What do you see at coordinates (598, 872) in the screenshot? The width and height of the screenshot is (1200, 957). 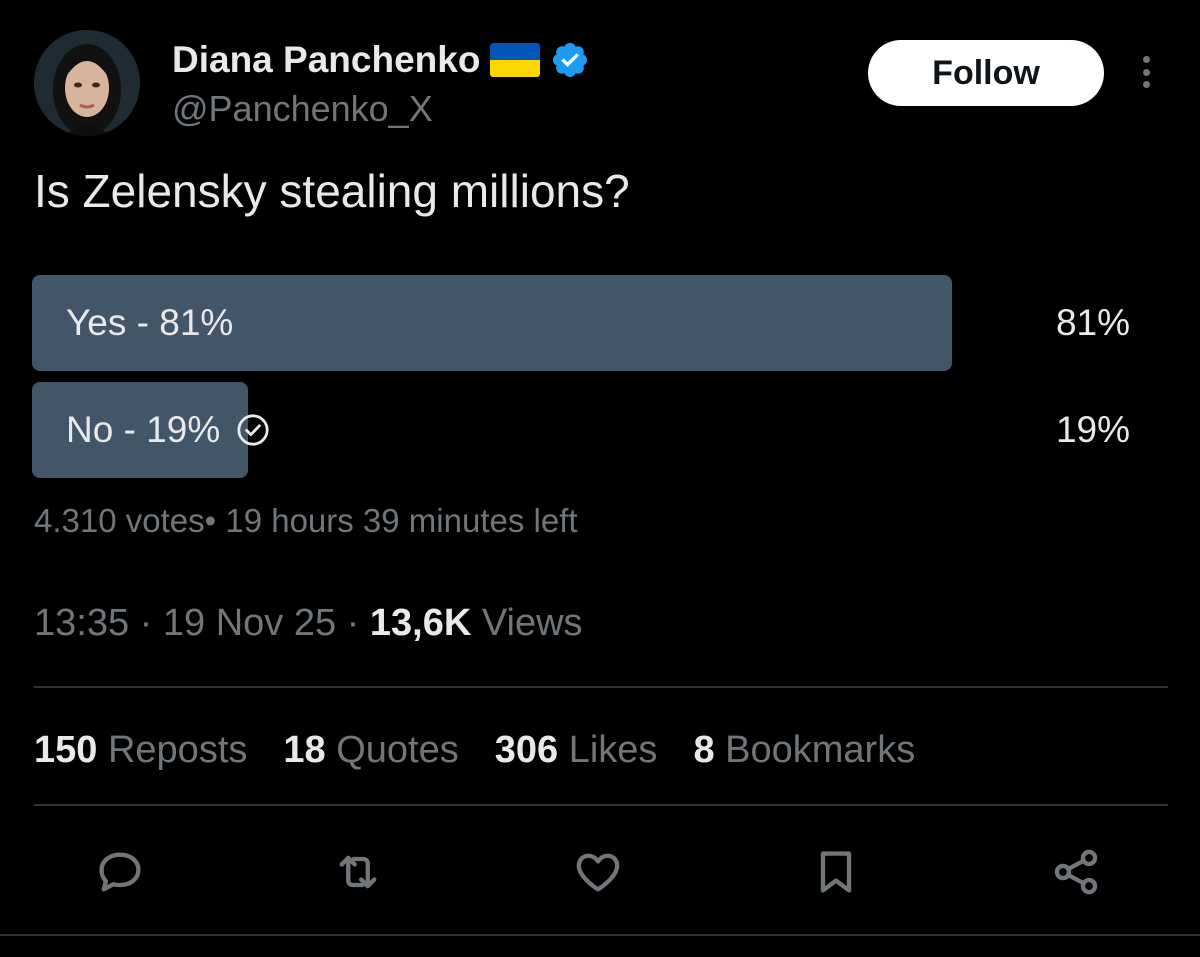 I see `like-icon` at bounding box center [598, 872].